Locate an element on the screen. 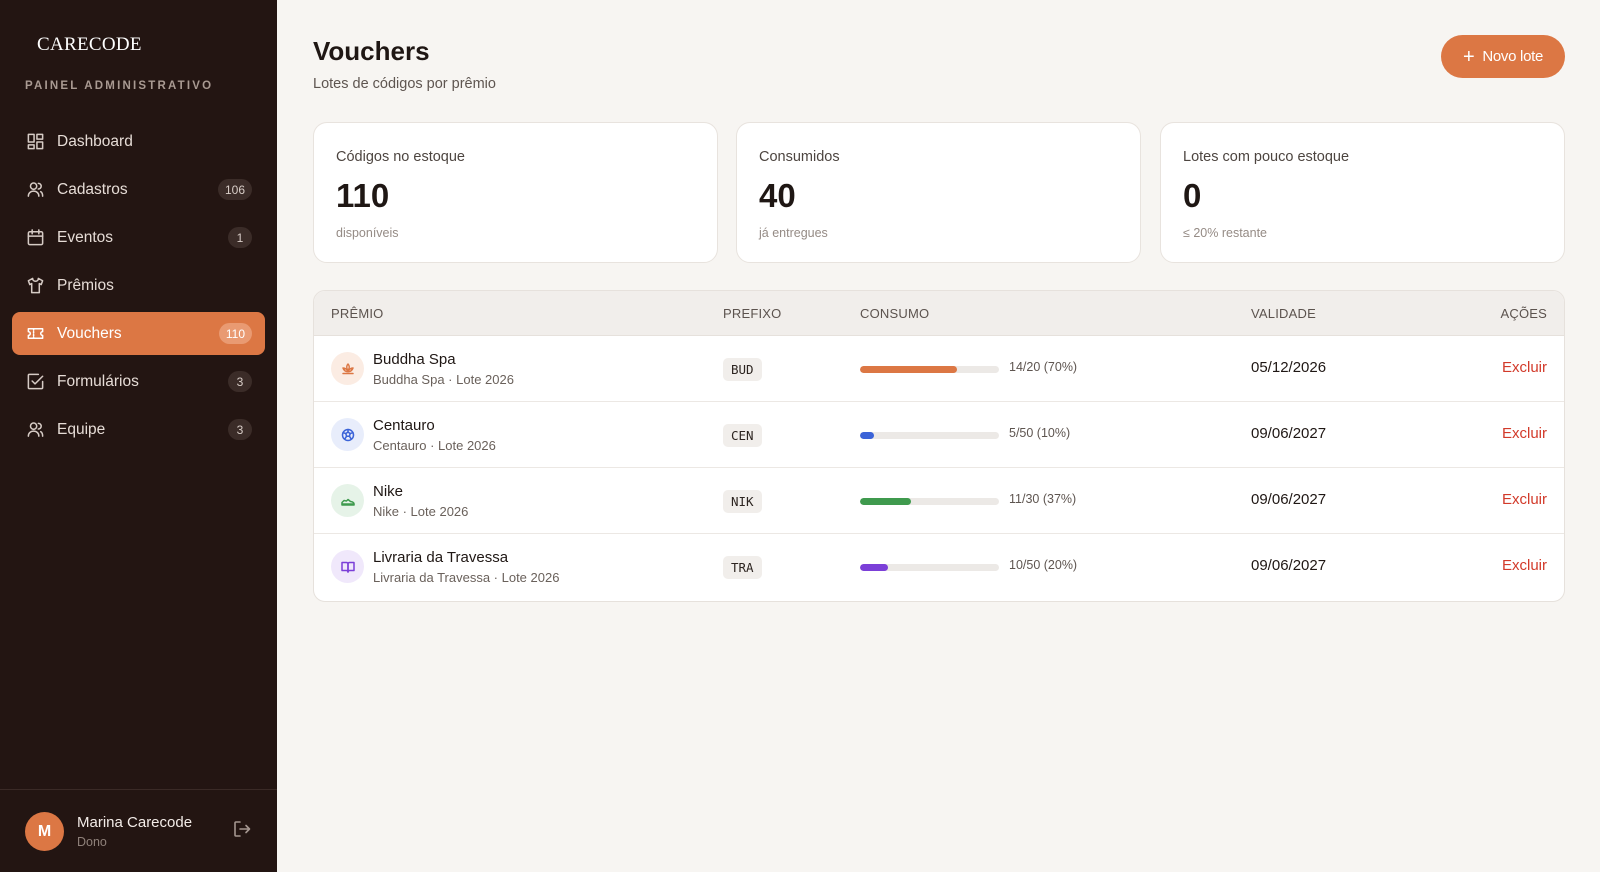 The height and width of the screenshot is (872, 1600). stat-label: Lotes com pouco estoque is located at coordinates (1266, 157).